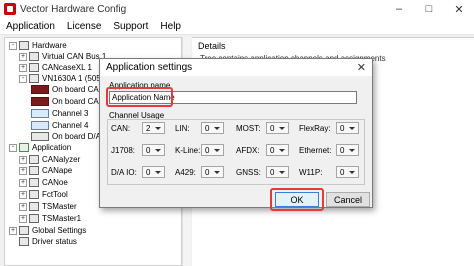 This screenshot has width=474, height=266. I want to click on flexray-label: FlexRay:, so click(315, 128).